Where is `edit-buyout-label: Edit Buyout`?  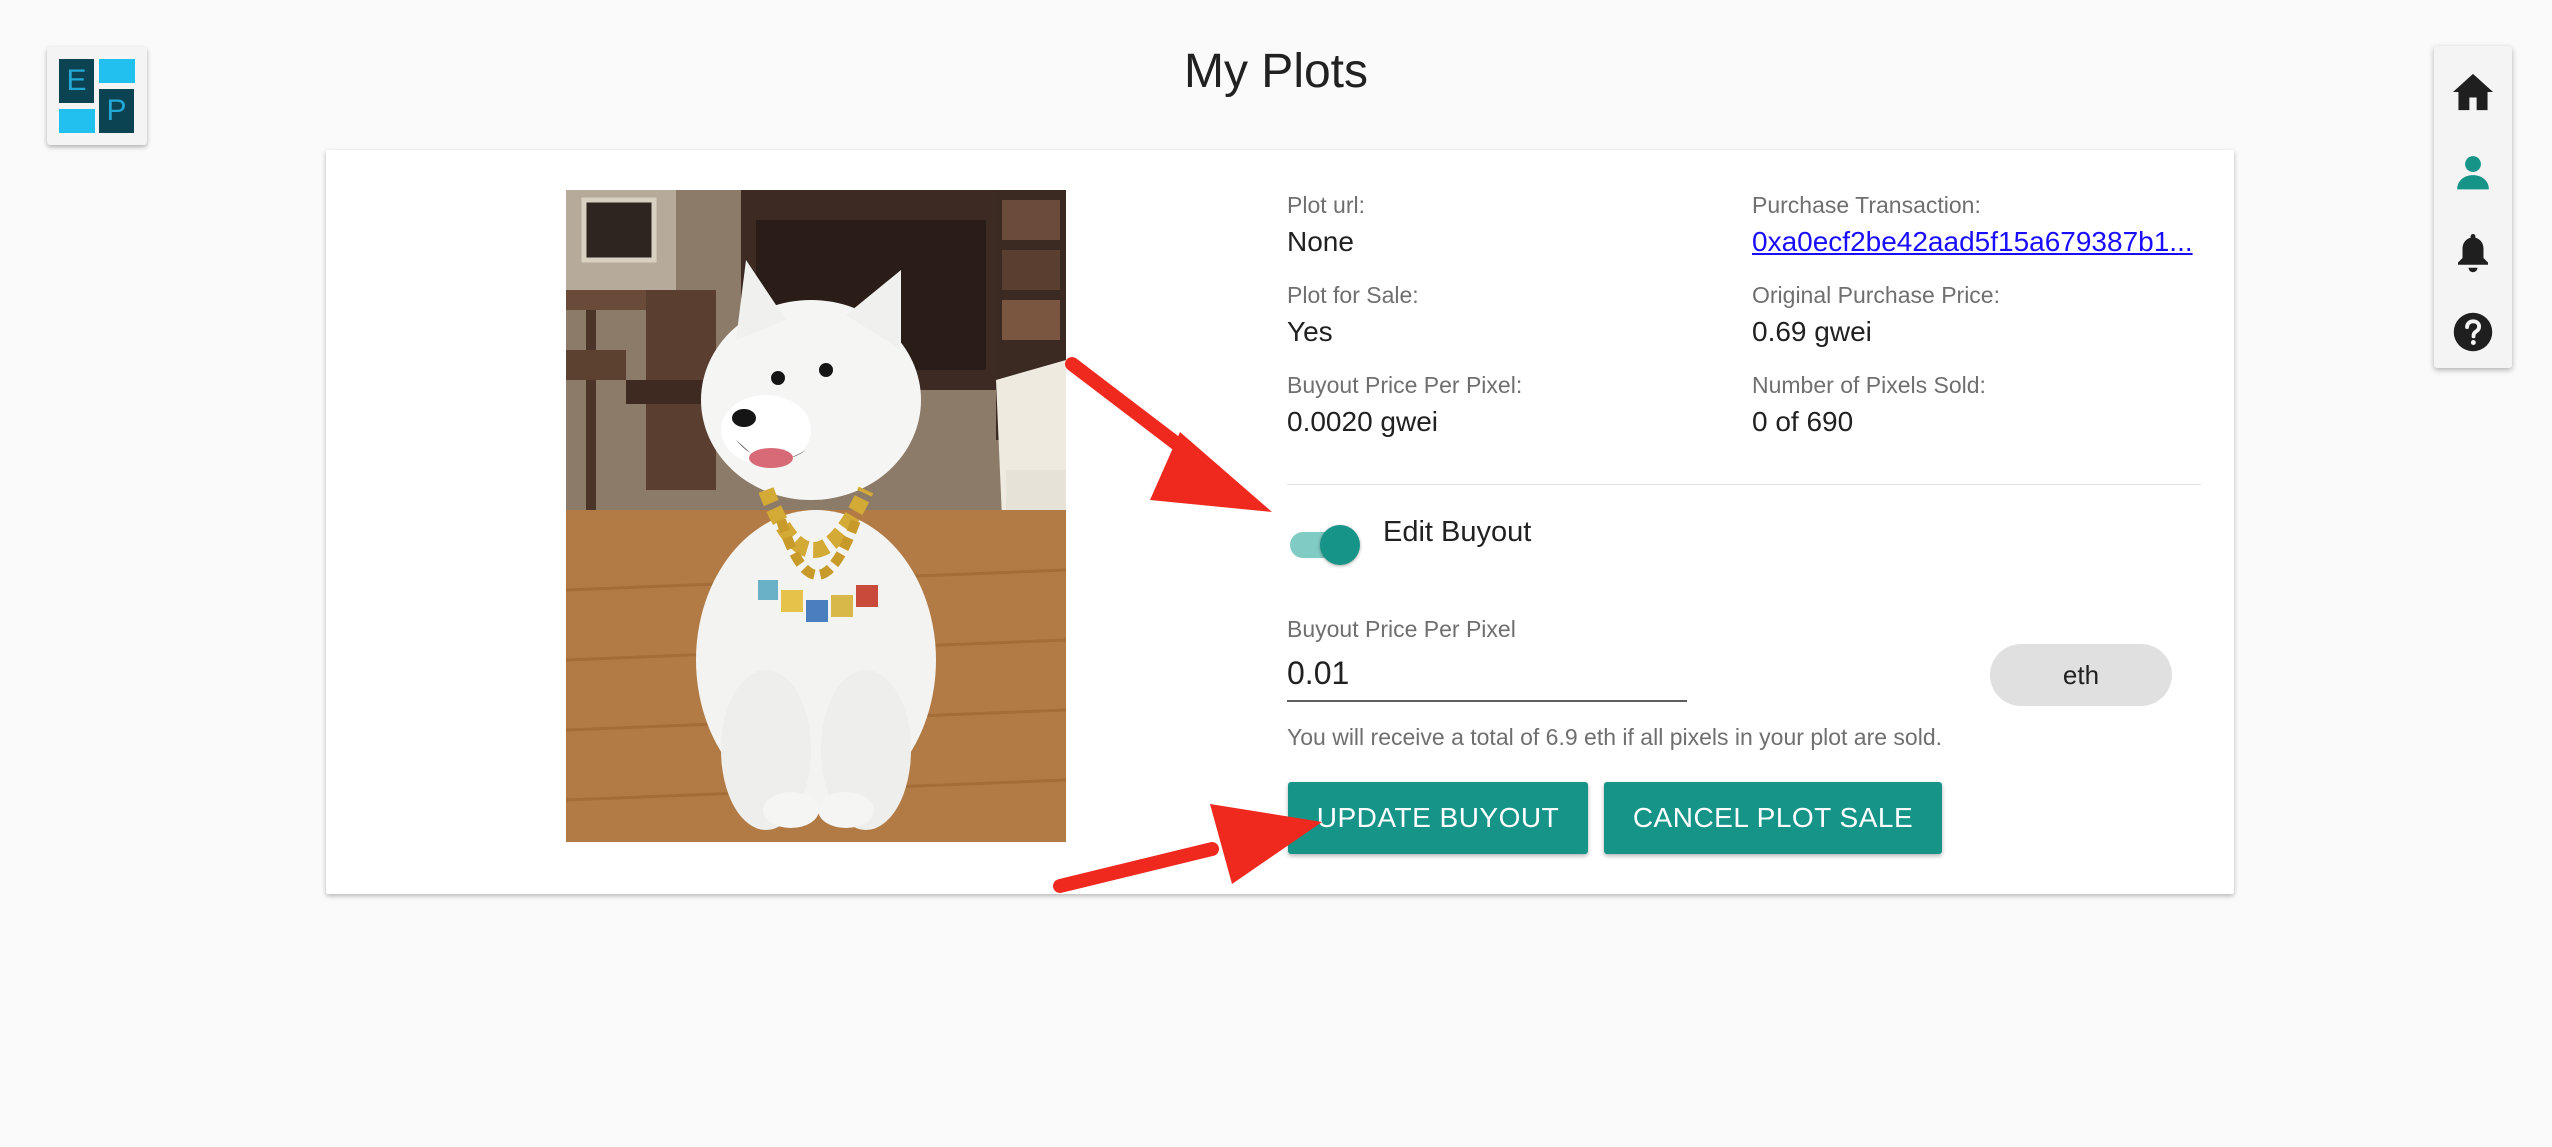 edit-buyout-label: Edit Buyout is located at coordinates (1457, 532).